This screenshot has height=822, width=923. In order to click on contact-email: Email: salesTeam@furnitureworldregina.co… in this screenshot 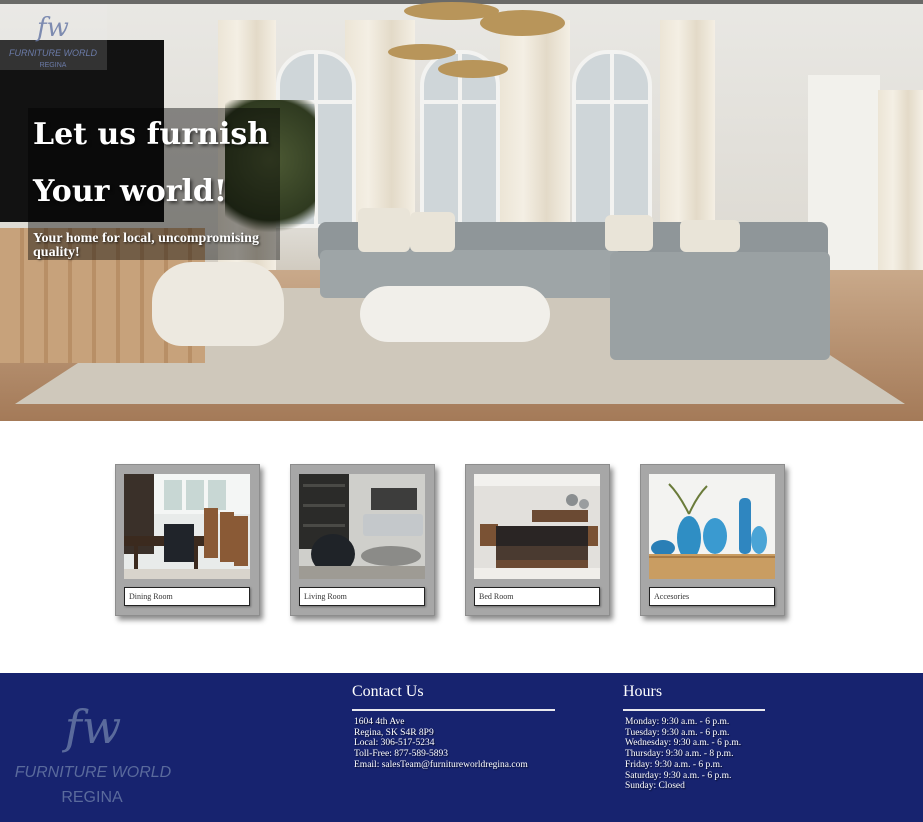, I will do `click(441, 765)`.